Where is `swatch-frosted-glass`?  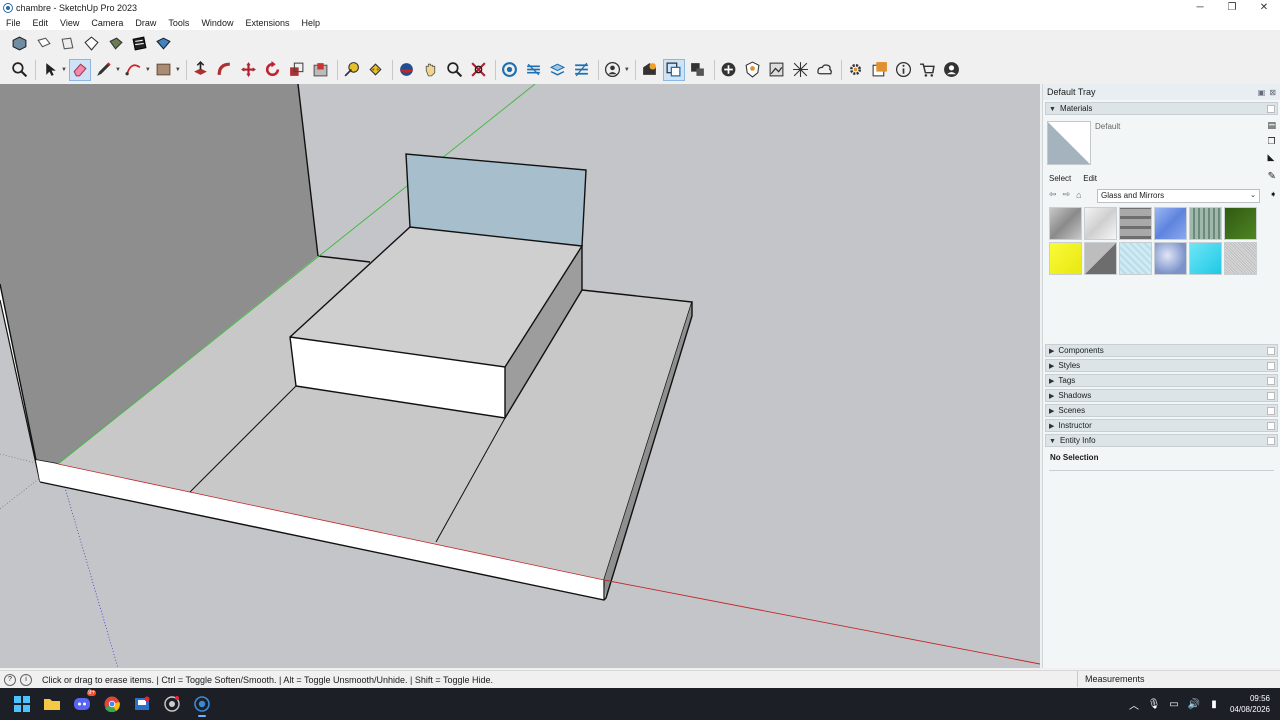 swatch-frosted-glass is located at coordinates (1240, 258).